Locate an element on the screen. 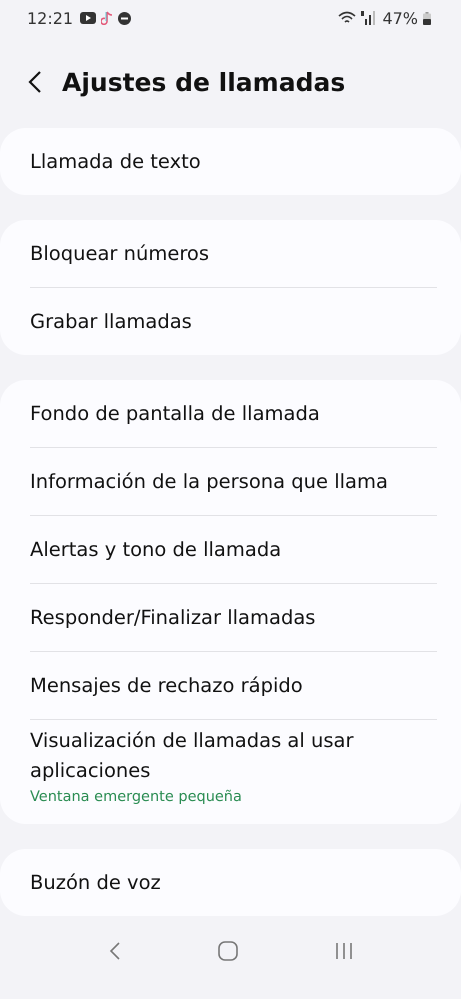 The height and width of the screenshot is (999, 461). back-button is located at coordinates (35, 82).